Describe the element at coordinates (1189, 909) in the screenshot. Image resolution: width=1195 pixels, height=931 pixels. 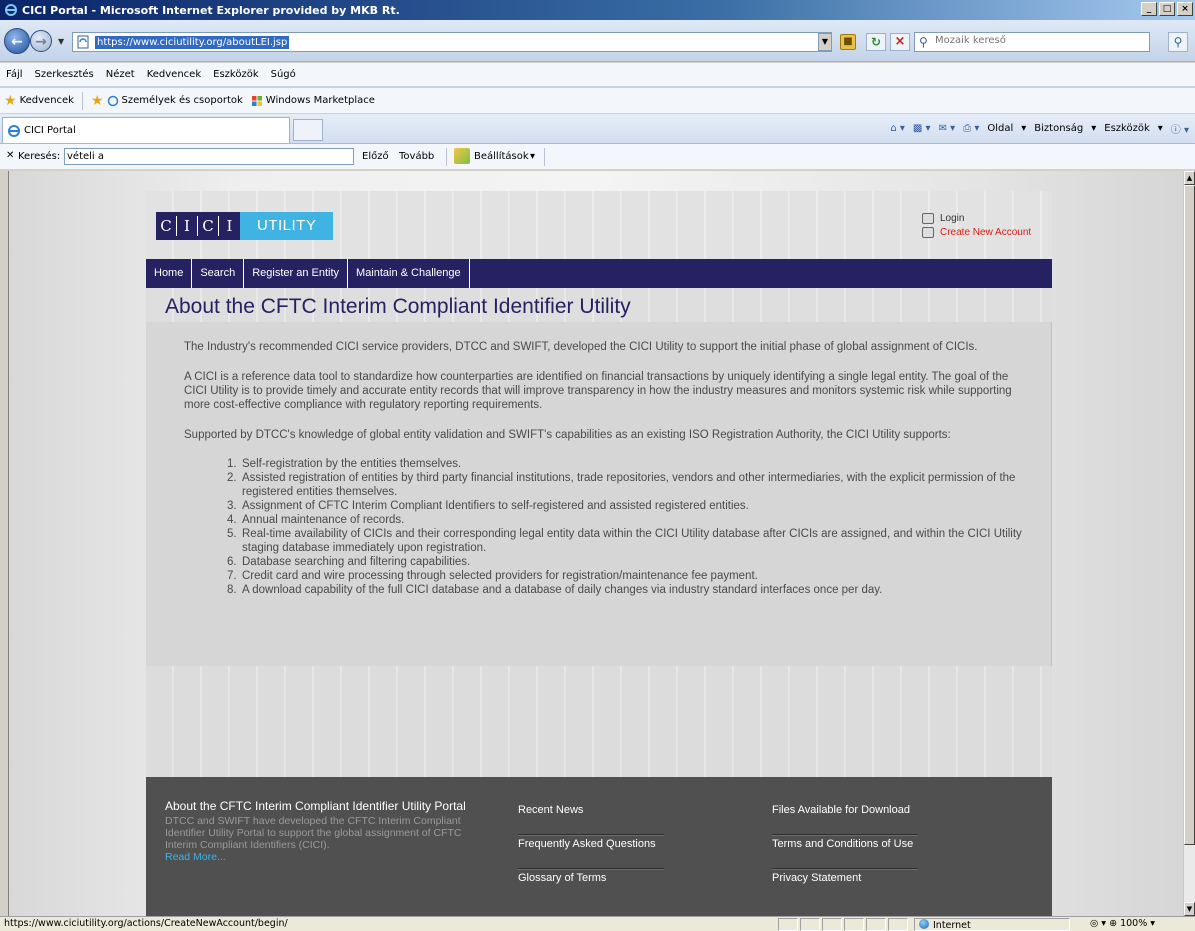
I see `scroll-down-icon: ▼` at that location.